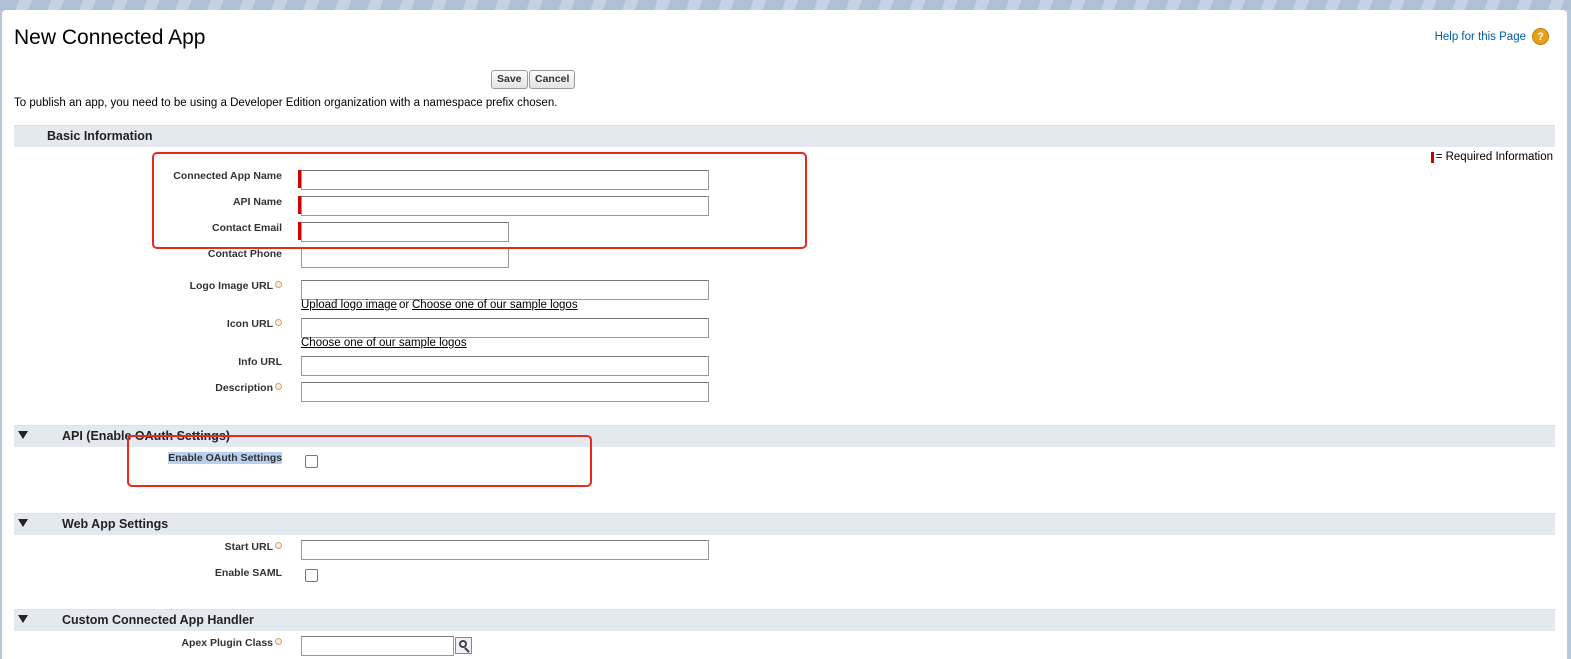  What do you see at coordinates (158, 620) in the screenshot?
I see `section-title: Custom Connected App Handler` at bounding box center [158, 620].